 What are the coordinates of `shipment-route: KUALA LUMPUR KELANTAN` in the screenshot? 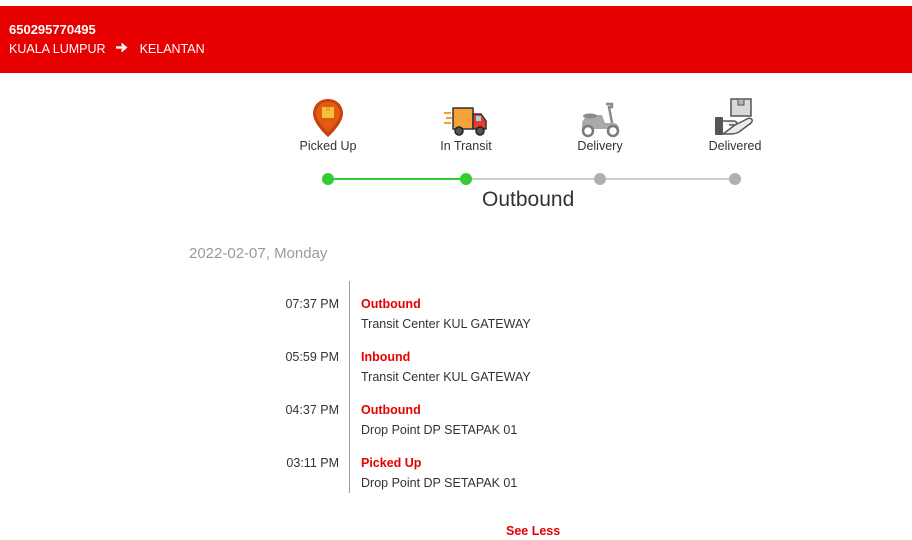 It's located at (107, 49).